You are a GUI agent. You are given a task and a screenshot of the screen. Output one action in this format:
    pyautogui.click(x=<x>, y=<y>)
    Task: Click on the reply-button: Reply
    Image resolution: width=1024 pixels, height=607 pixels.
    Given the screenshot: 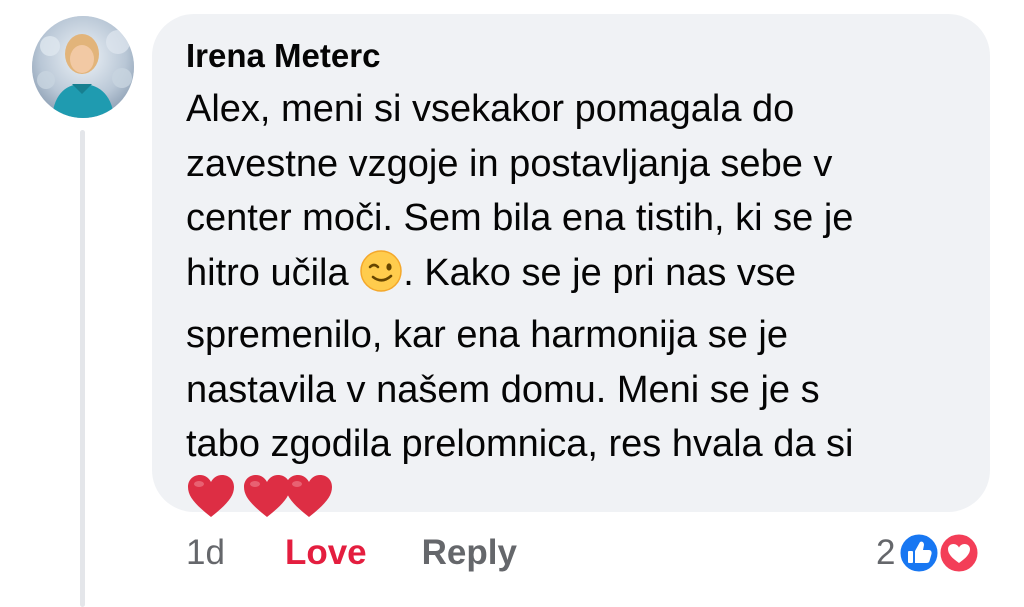 What is the action you would take?
    pyautogui.click(x=469, y=553)
    